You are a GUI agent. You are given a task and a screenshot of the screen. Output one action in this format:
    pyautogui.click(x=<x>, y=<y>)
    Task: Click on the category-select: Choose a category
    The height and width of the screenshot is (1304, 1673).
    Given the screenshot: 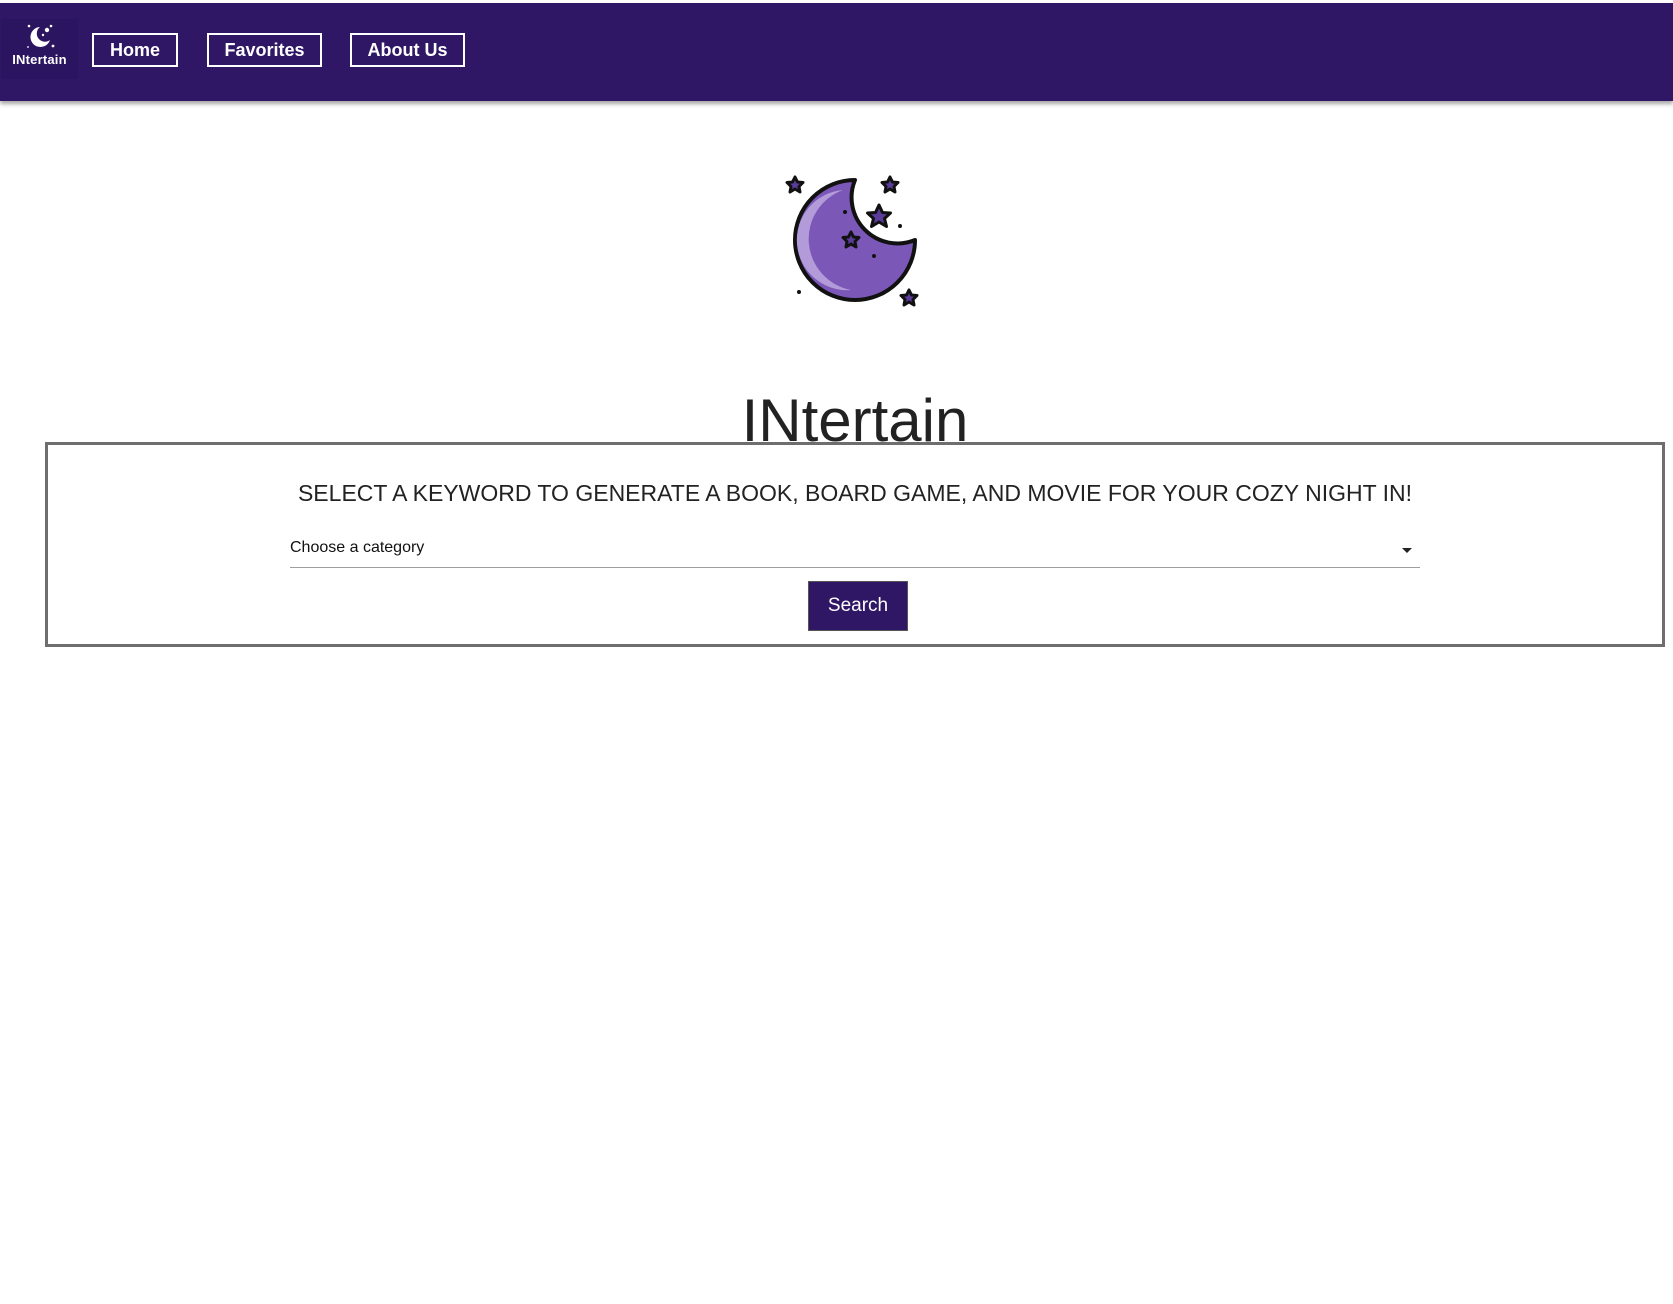 What is the action you would take?
    pyautogui.click(x=855, y=550)
    